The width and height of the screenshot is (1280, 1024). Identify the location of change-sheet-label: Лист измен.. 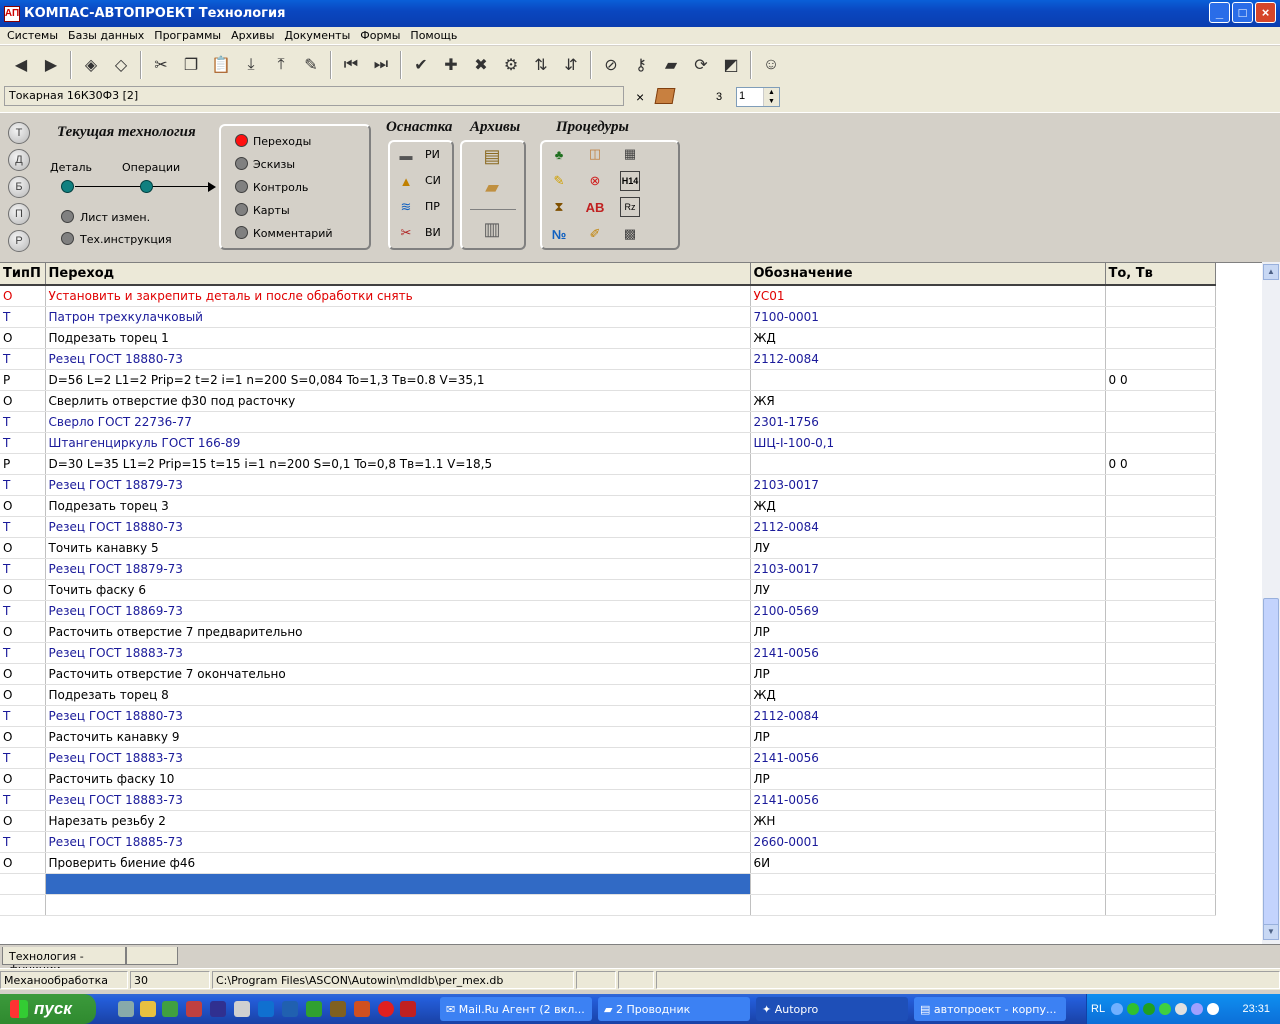
(115, 217).